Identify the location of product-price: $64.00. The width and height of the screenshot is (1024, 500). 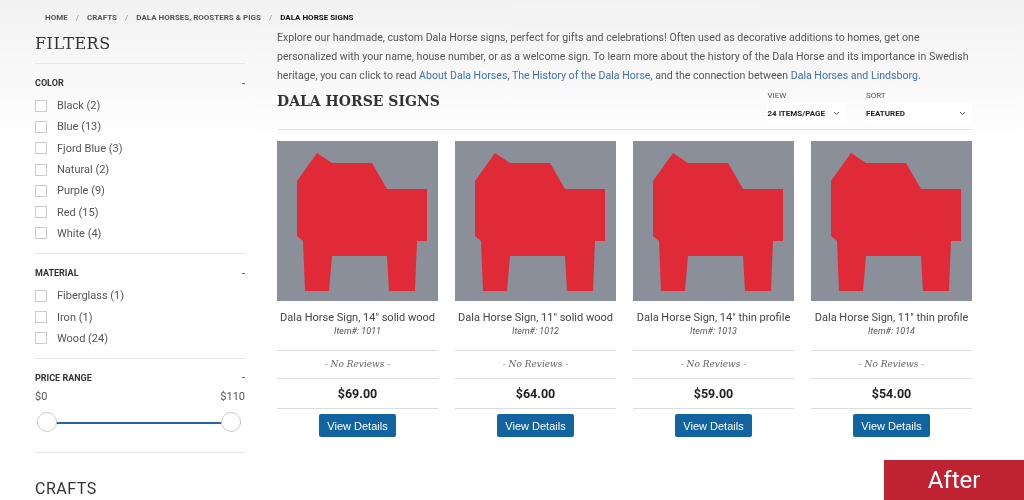
(535, 394).